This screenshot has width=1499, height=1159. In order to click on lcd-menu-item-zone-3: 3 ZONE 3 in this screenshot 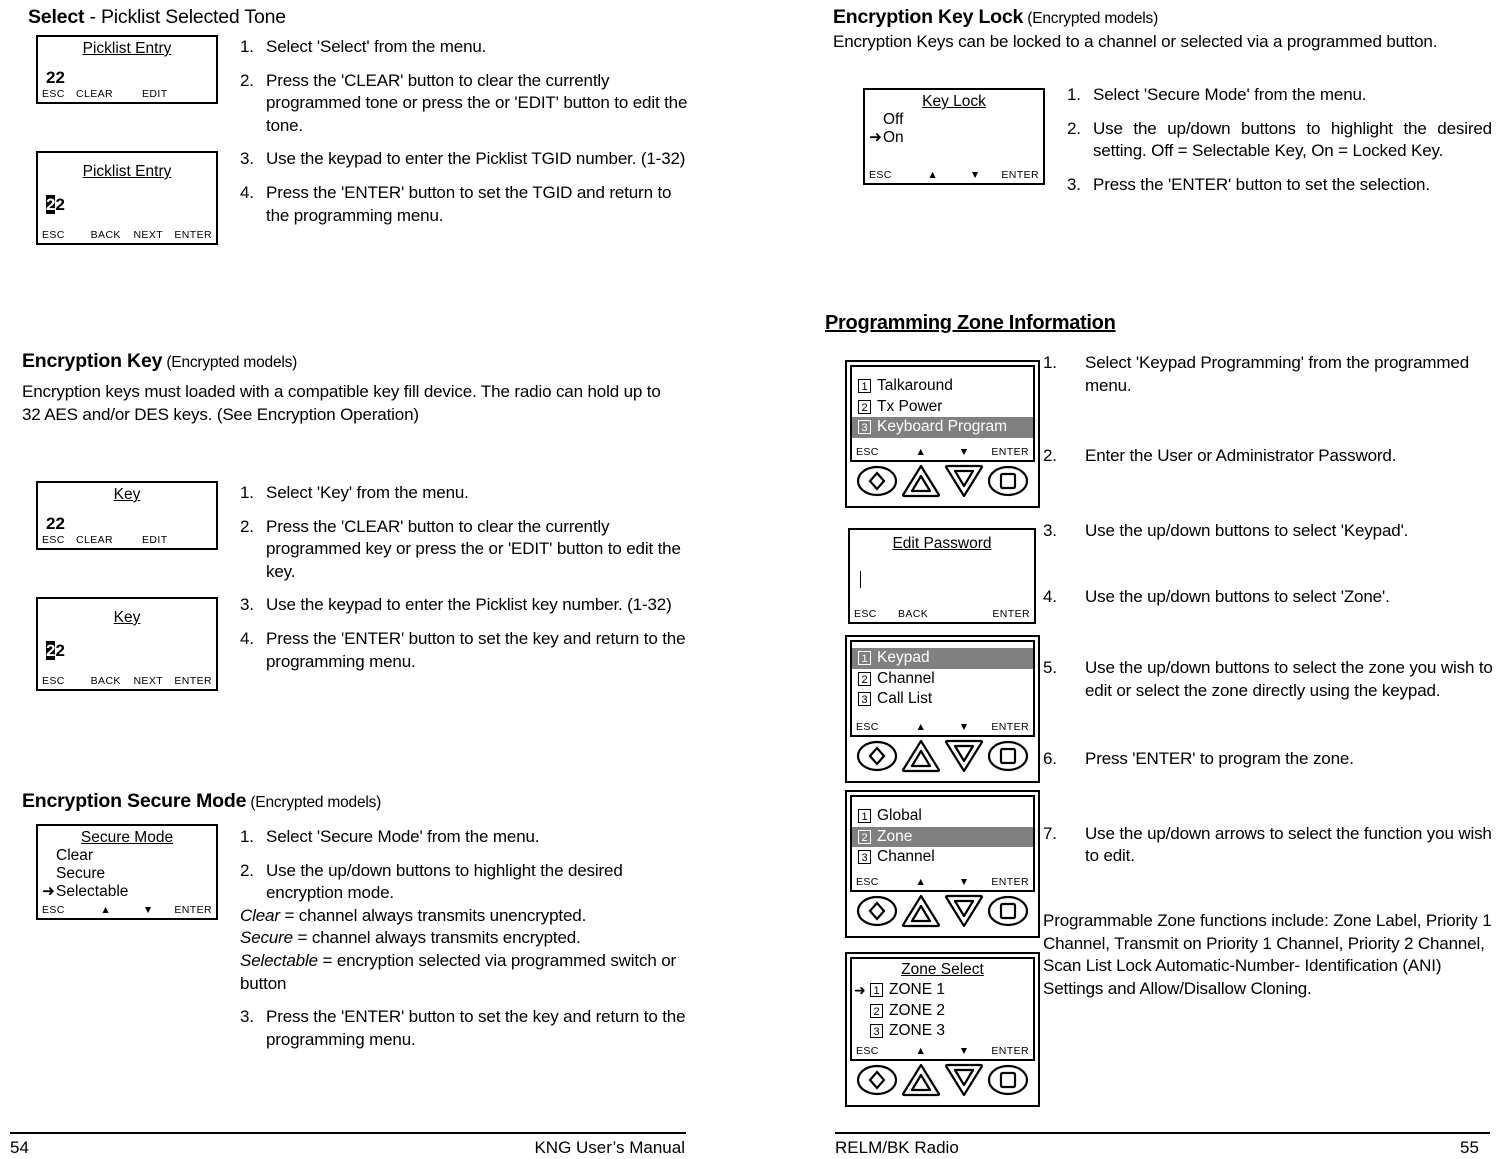, I will do `click(942, 1031)`.